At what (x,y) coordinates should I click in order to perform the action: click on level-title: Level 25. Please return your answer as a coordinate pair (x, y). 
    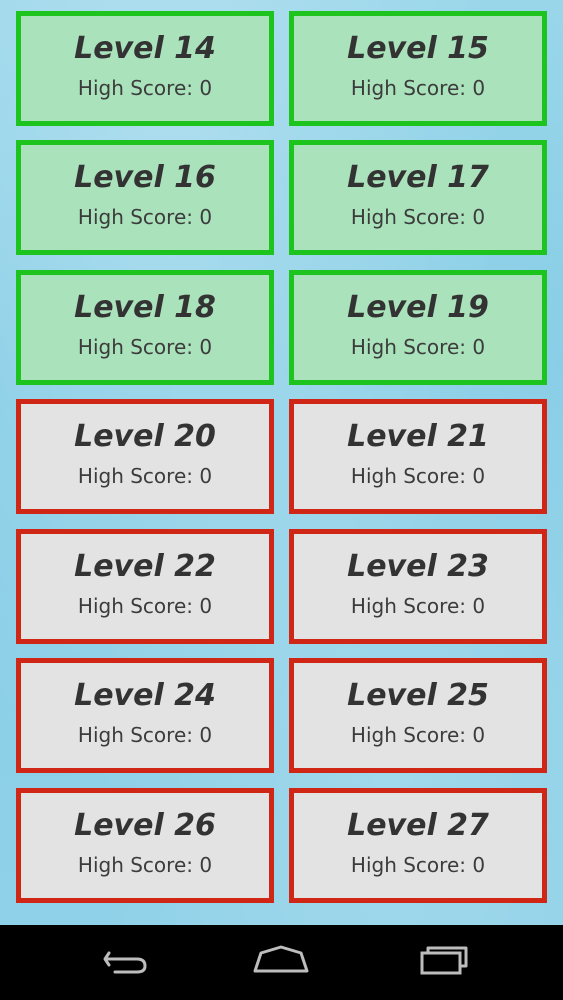
    Looking at the image, I should click on (418, 695).